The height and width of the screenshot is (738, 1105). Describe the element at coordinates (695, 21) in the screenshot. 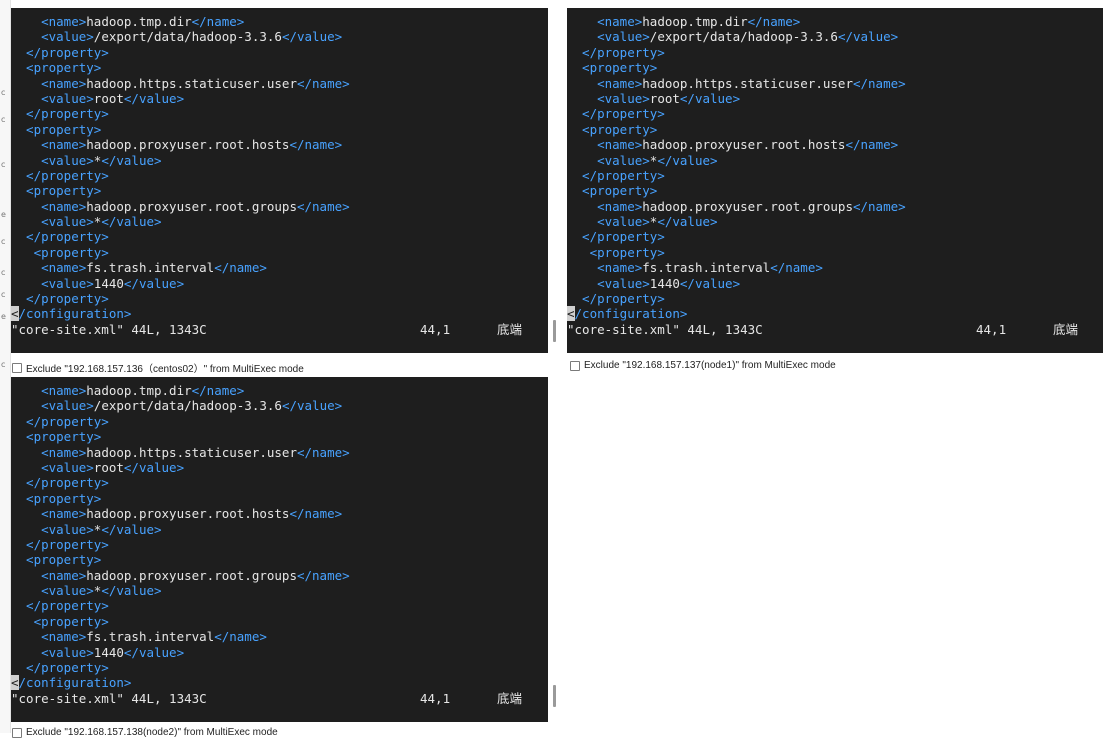

I see `xml-value-text: hadoop.tmp.dir` at that location.